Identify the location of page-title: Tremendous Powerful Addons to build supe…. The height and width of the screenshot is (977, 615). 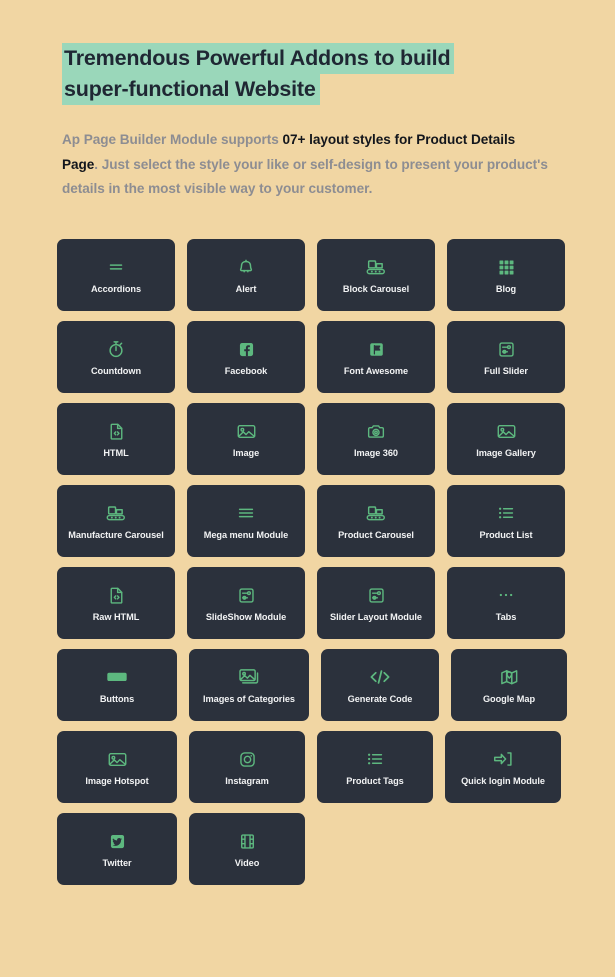
(277, 74).